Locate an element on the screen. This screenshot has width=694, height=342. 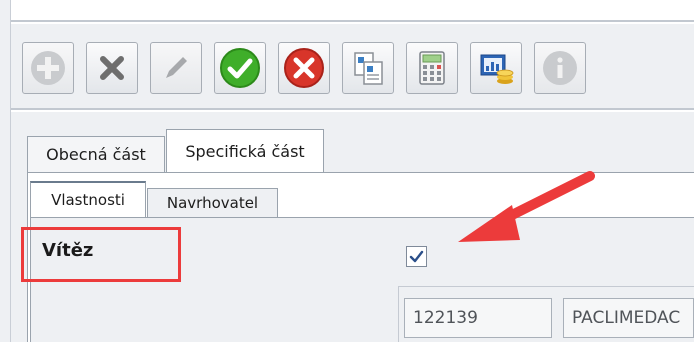
tab-specific-label: Specifická část is located at coordinates (245, 151).